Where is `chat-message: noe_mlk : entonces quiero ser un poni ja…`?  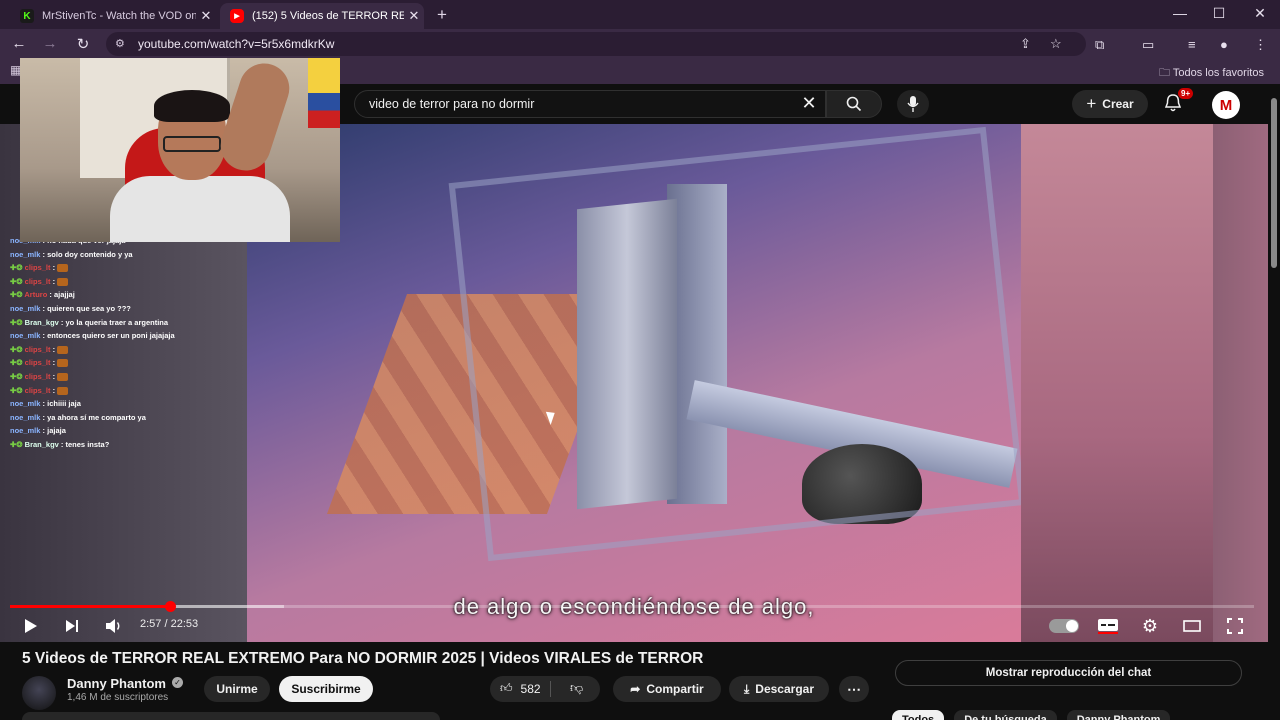
chat-message: noe_mlk : entonces quiero ser un poni ja… is located at coordinates (92, 336).